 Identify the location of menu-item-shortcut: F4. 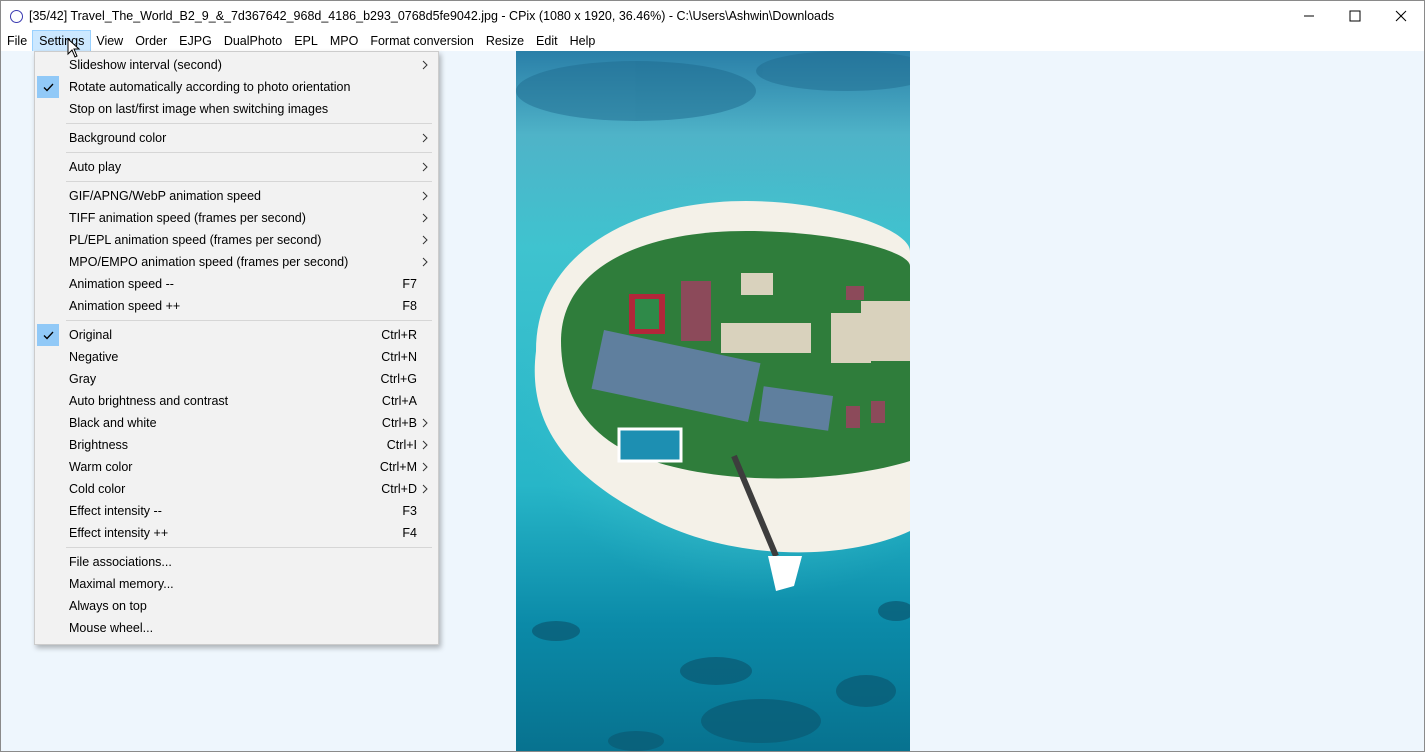
(409, 533).